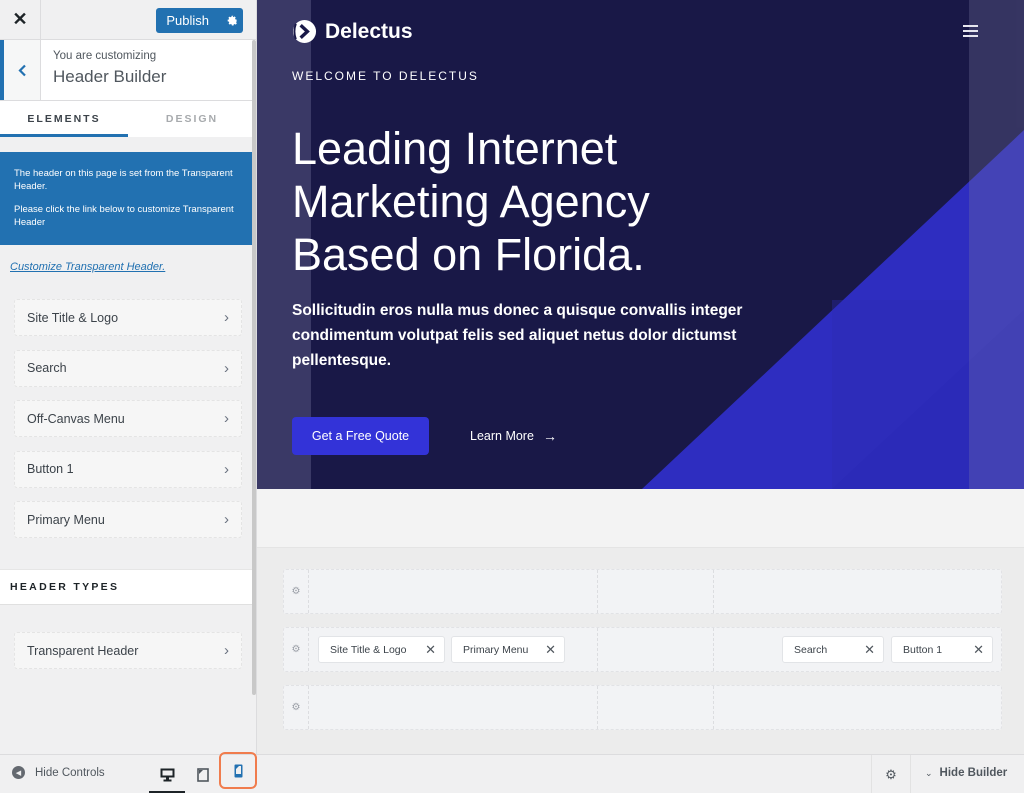 The width and height of the screenshot is (1024, 793). I want to click on publish-group: Publish, so click(199, 20).